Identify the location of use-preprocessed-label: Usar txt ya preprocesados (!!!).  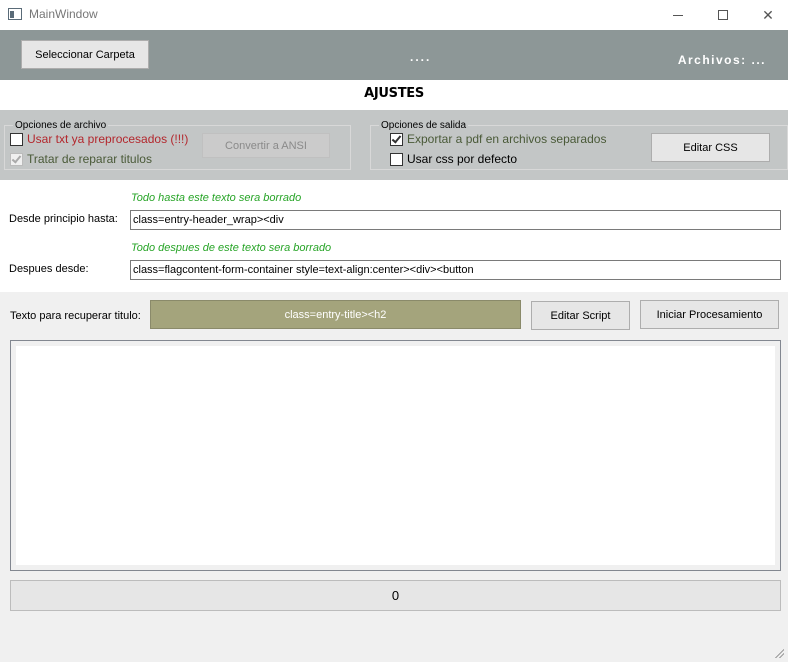
(108, 139).